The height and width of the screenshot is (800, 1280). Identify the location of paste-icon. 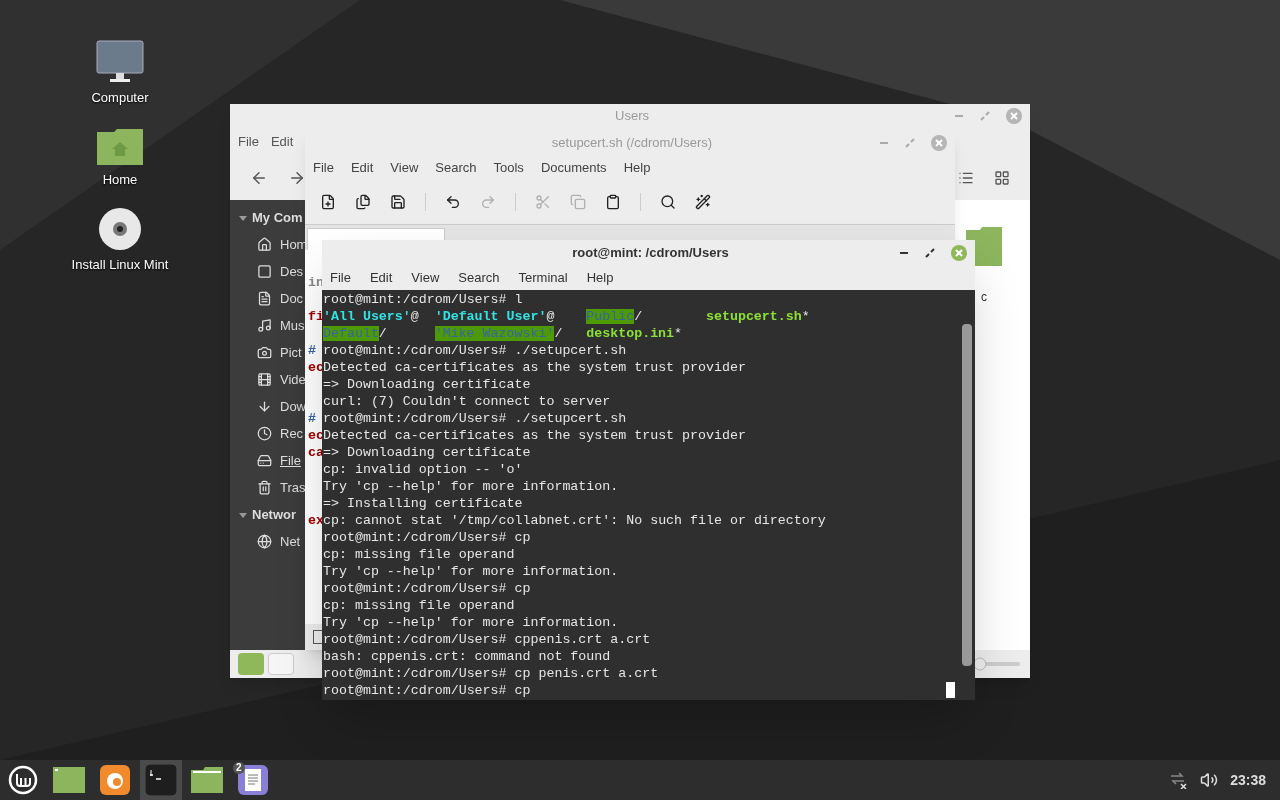
(613, 202).